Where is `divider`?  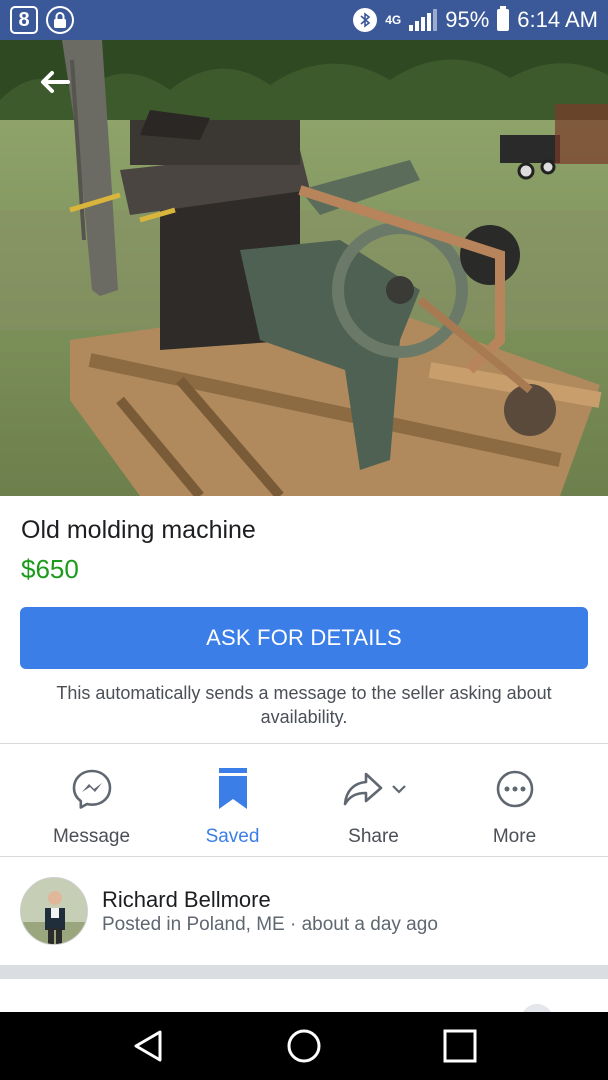
divider is located at coordinates (304, 743).